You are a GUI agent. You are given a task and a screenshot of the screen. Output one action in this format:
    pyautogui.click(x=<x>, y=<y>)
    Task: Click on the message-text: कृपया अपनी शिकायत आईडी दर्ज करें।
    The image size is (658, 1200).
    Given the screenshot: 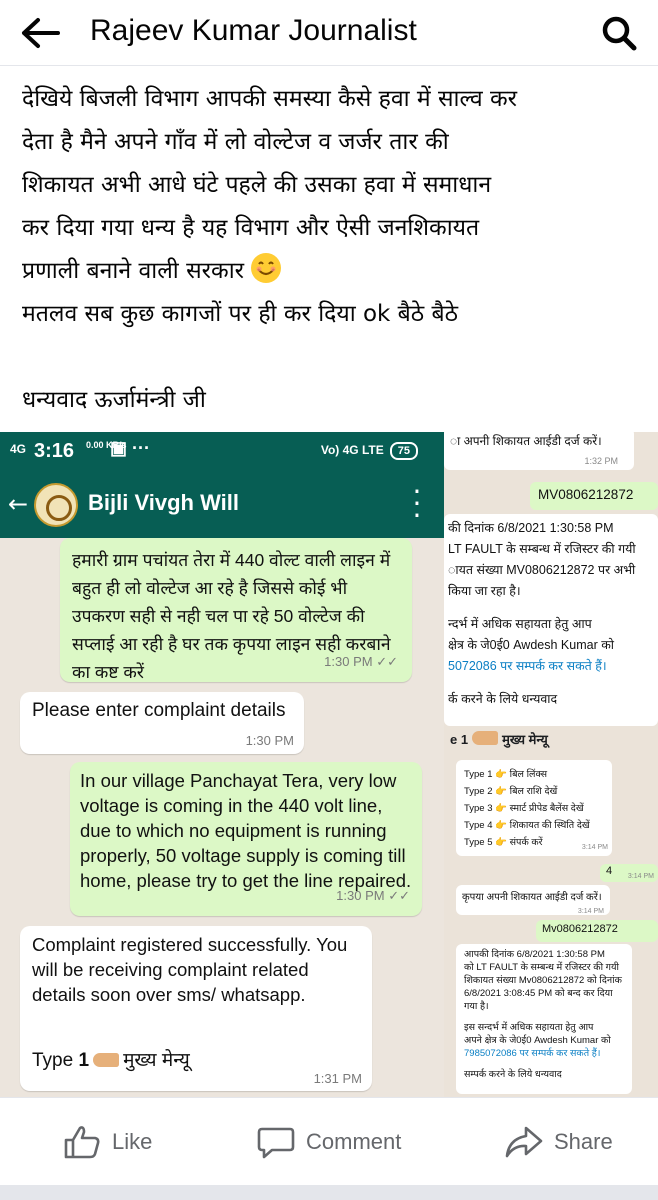 What is the action you would take?
    pyautogui.click(x=532, y=897)
    